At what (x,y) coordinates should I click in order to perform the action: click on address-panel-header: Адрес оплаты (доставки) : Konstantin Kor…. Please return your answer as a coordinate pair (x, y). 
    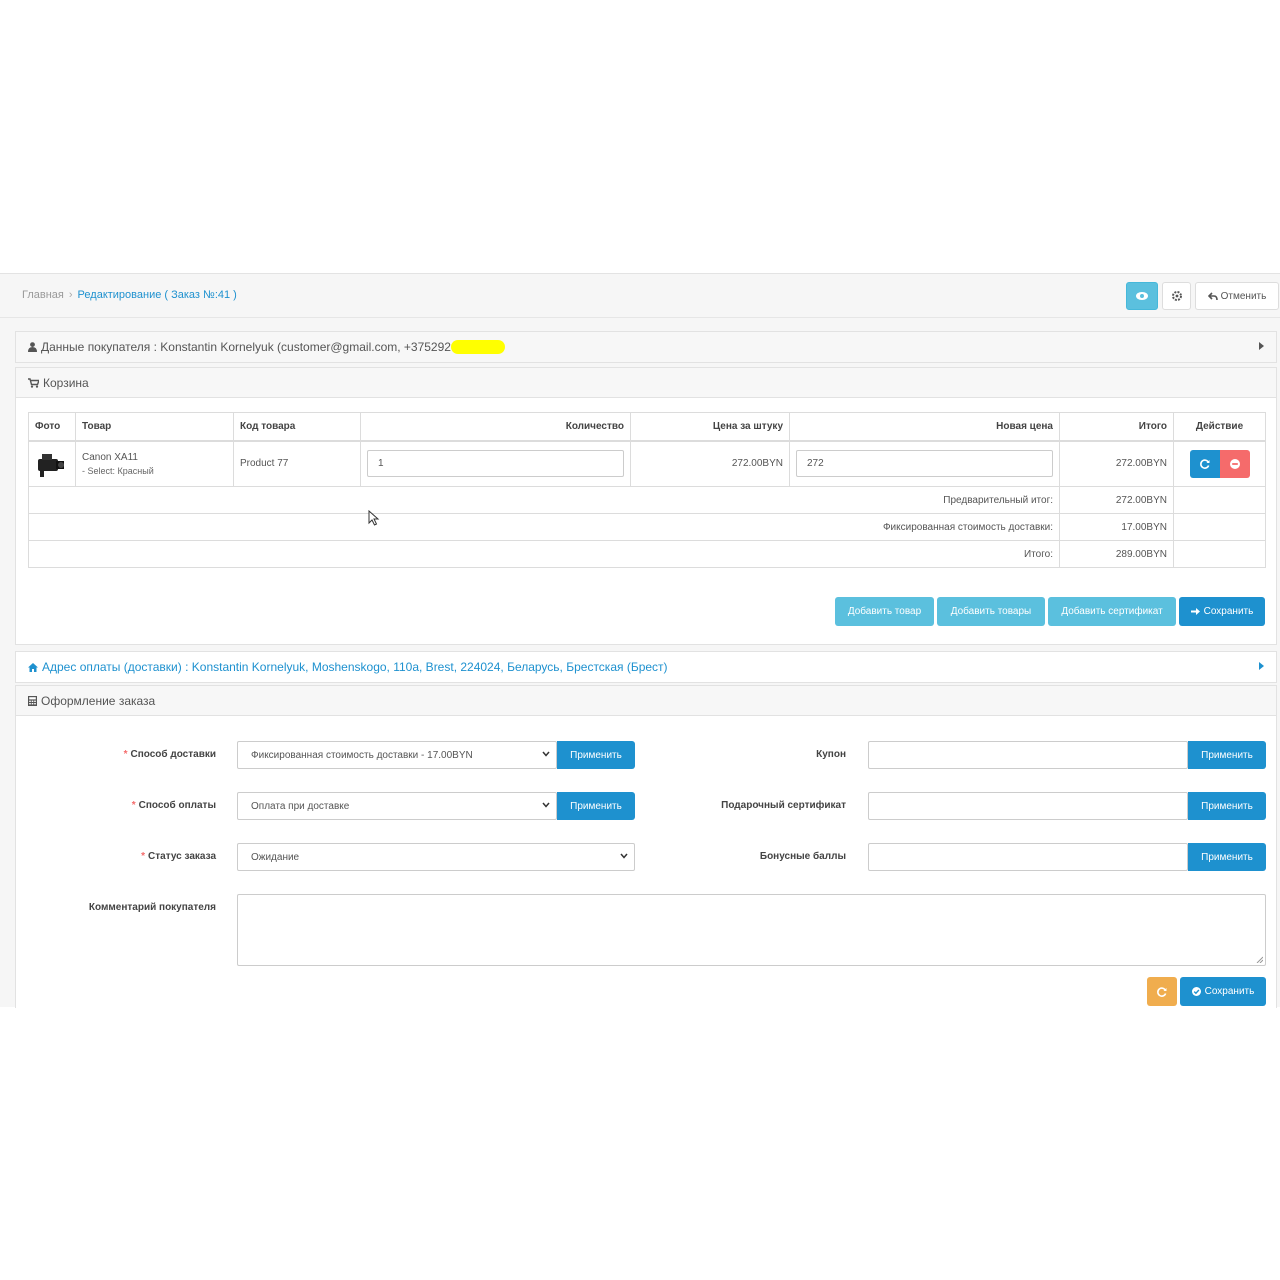
    Looking at the image, I should click on (646, 667).